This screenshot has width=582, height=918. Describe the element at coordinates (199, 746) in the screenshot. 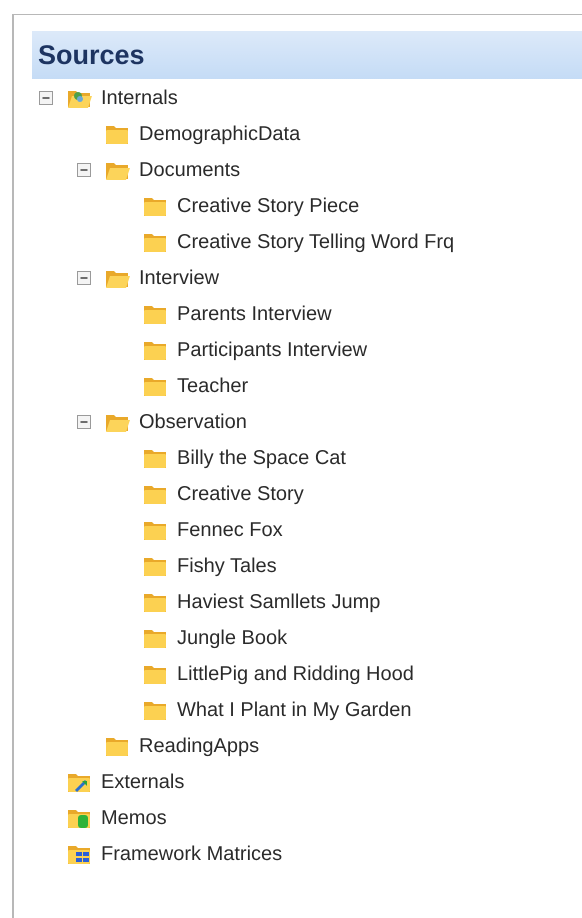

I see `tree-item: ReadingApps` at that location.